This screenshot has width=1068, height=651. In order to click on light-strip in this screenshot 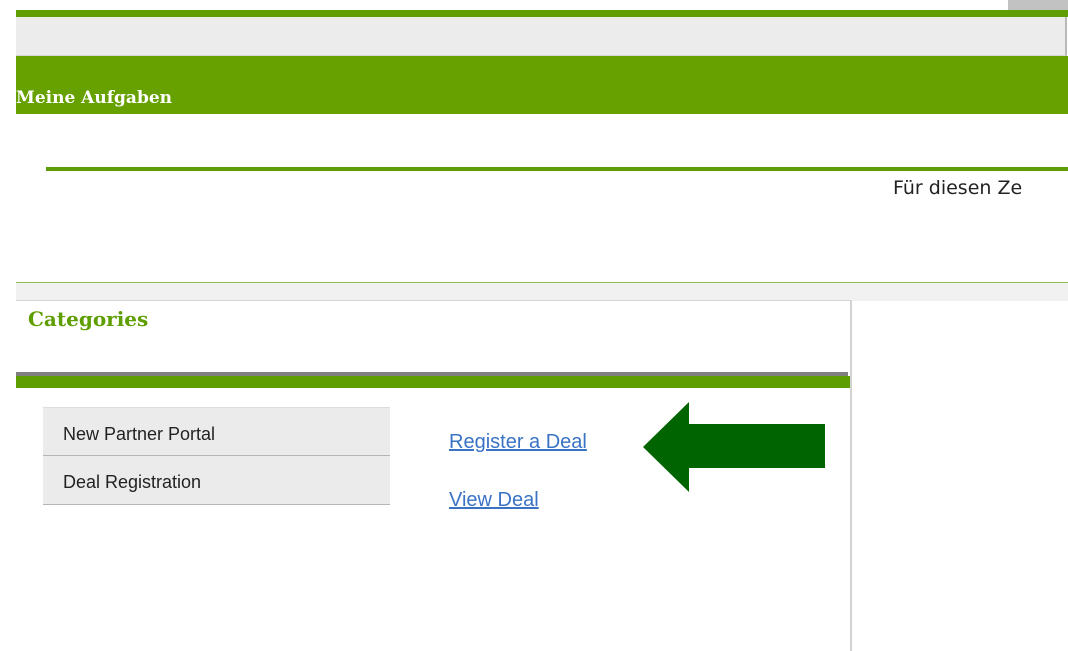, I will do `click(542, 292)`.